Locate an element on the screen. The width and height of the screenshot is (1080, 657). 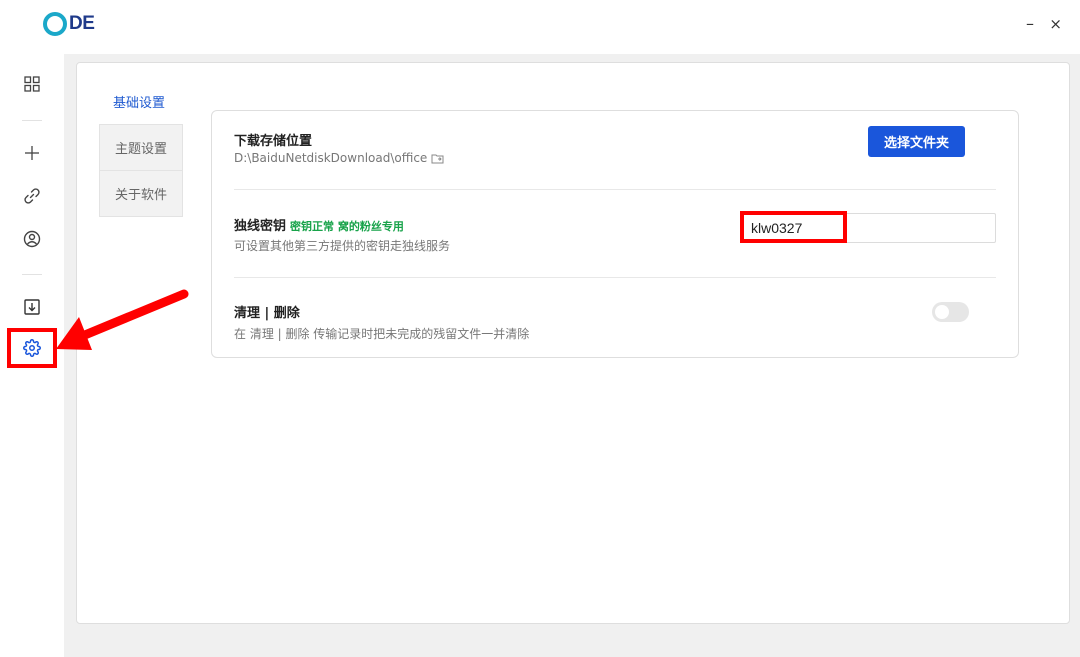
download-path-text: D:\BaiduNetdiskDownload\office is located at coordinates (331, 158).